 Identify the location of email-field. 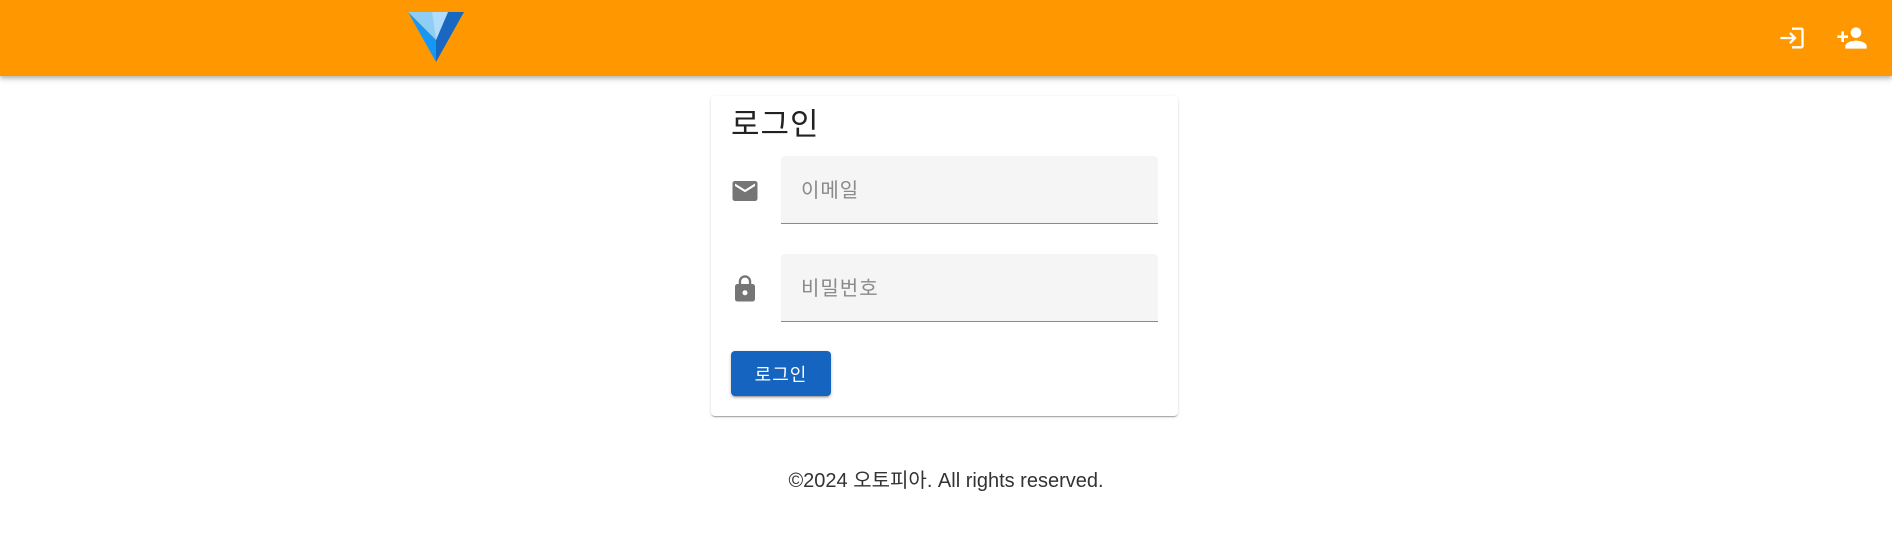
(969, 190).